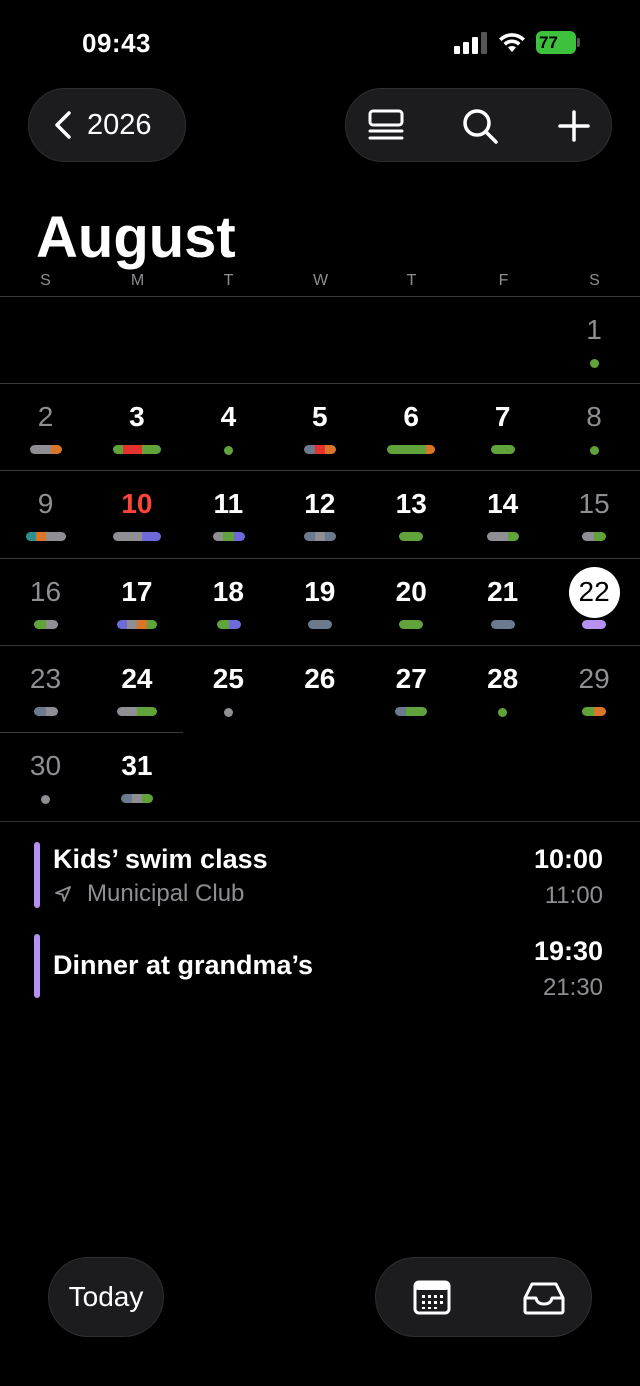  I want to click on calendar-day-26: 26, so click(319, 688).